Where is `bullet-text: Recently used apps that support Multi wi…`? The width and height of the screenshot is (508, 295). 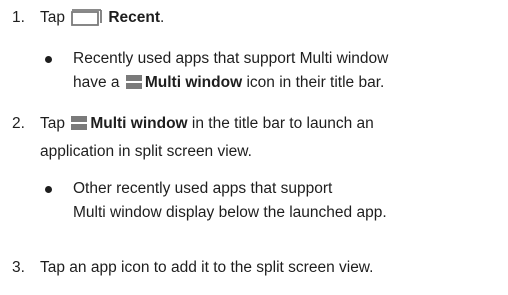
bullet-text: Recently used apps that support Multi wi… is located at coordinates (289, 73).